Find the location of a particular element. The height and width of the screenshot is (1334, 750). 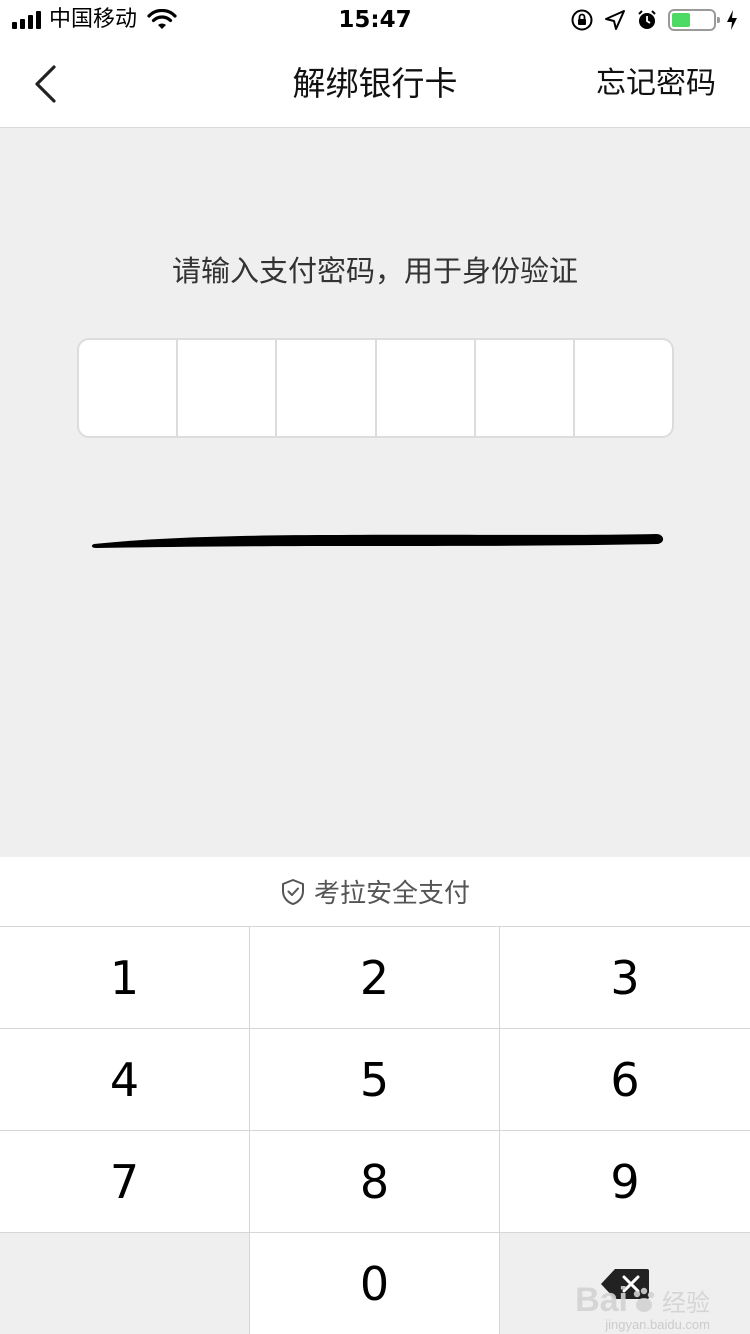

nav-bar: 解绑银行卡 忘记密码 is located at coordinates (375, 84).